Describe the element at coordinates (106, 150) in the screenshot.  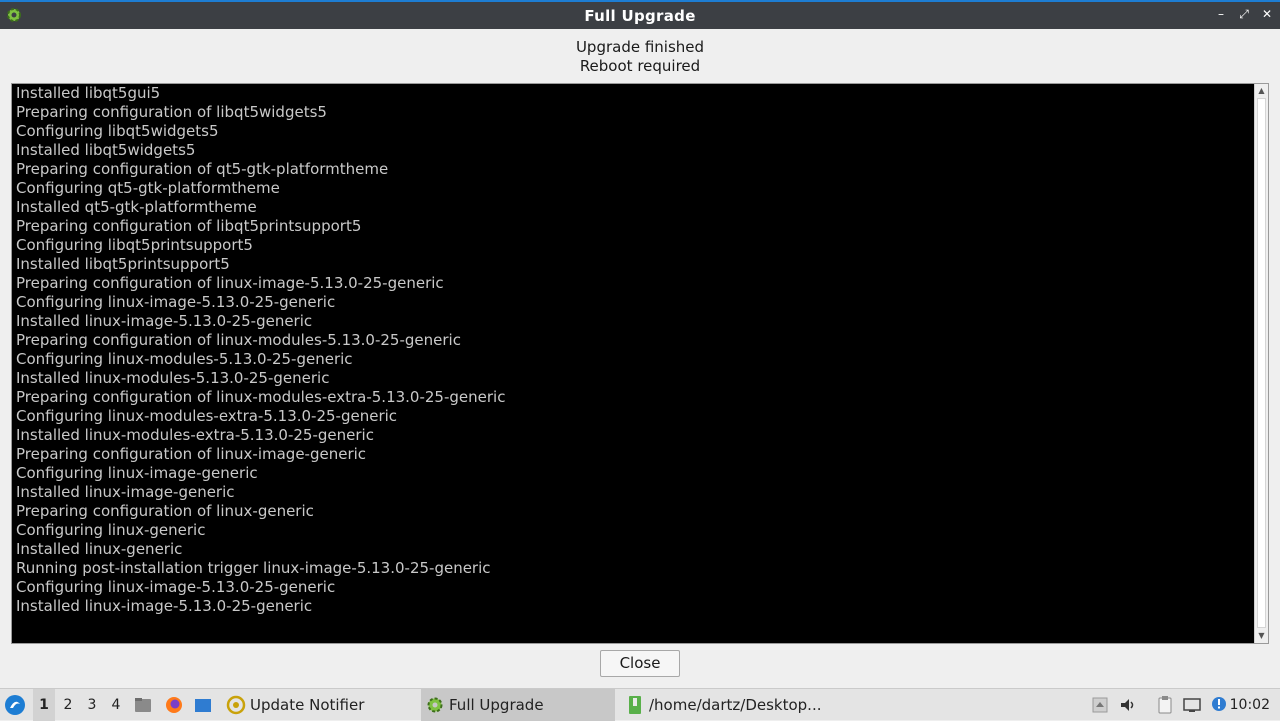
I see `log-line: Installed libqt5widgets5` at that location.